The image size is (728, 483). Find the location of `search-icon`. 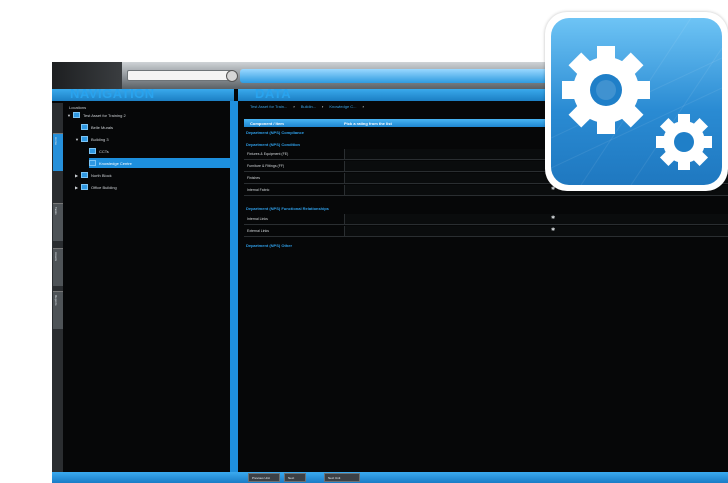

search-icon is located at coordinates (232, 76).